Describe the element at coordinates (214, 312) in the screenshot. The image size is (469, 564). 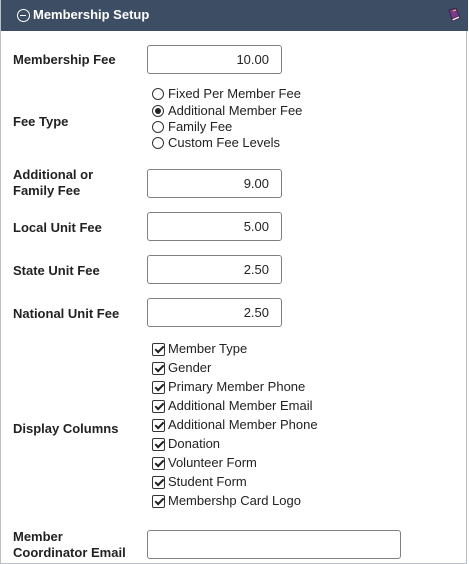
I see `national-unit-fee-input` at that location.